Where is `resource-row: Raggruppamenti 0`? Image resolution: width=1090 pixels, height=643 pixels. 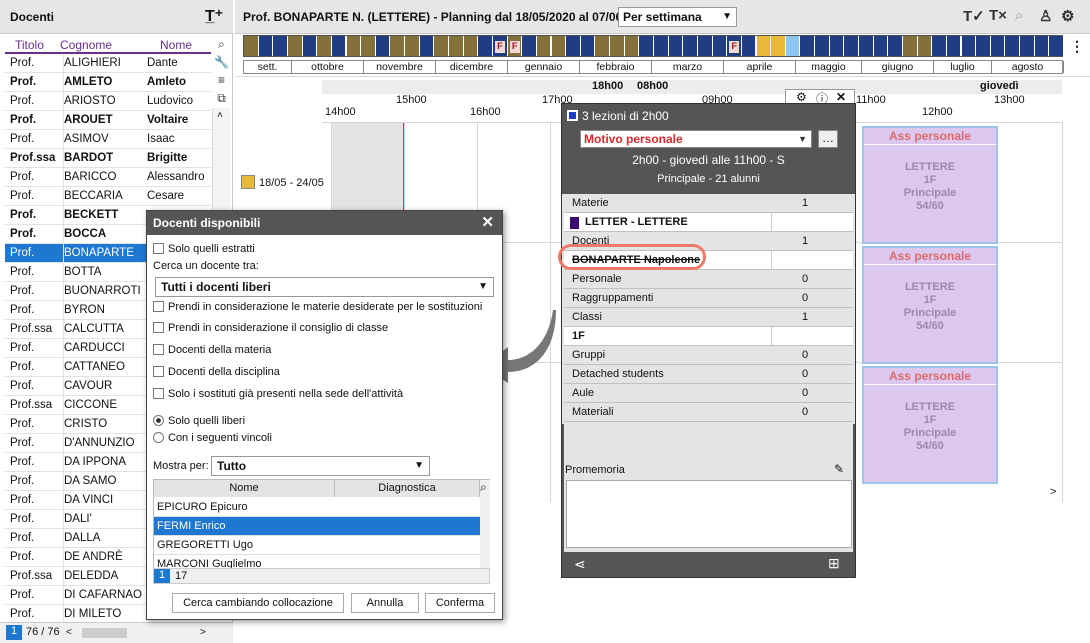
resource-row: Raggruppamenti 0 is located at coordinates (708, 298).